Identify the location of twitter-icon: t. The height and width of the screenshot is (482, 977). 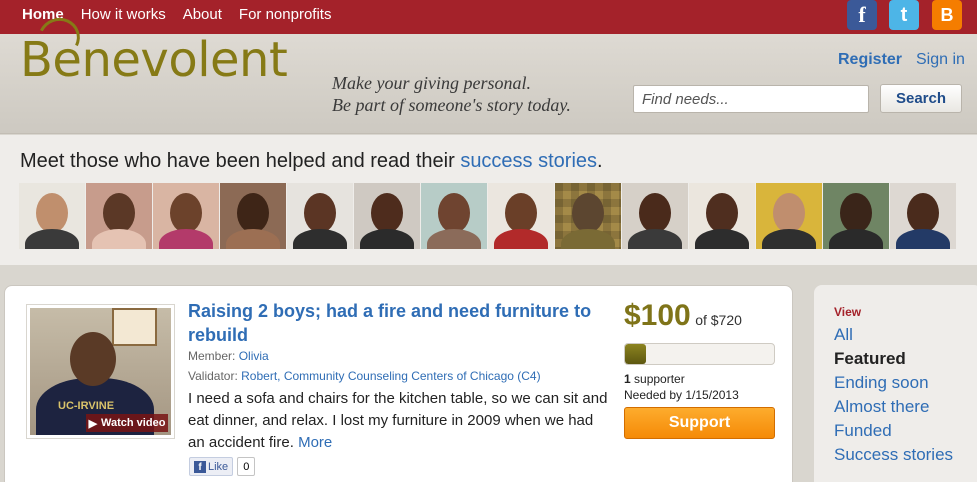
(904, 15).